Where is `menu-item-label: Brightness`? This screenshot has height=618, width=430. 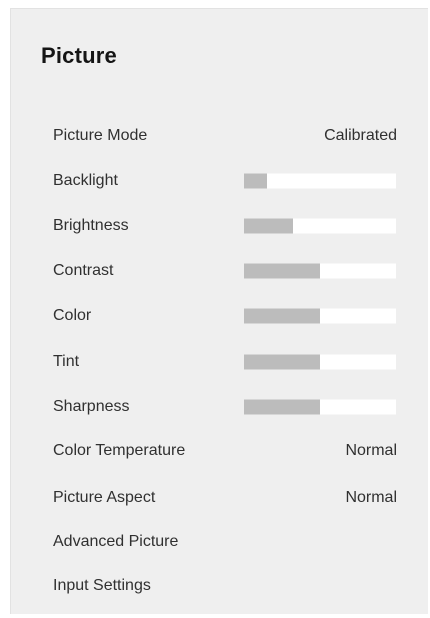 menu-item-label: Brightness is located at coordinates (91, 225).